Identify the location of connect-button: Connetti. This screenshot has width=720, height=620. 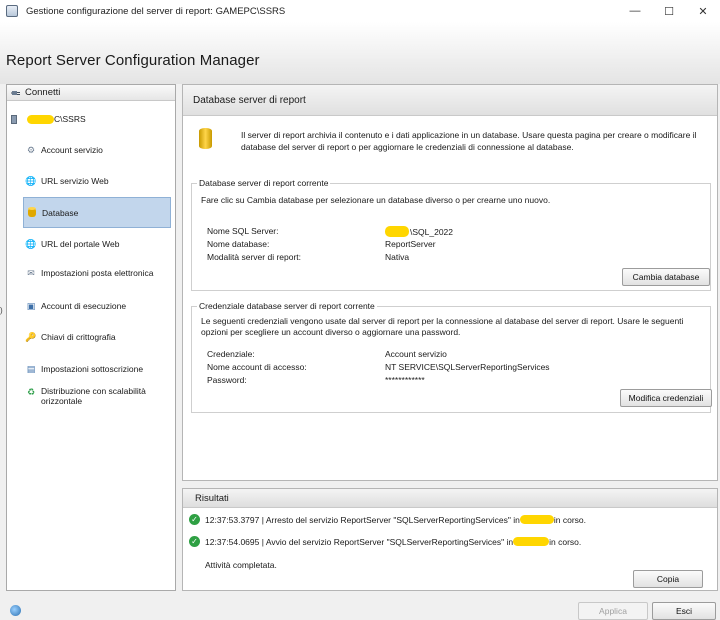
(91, 93).